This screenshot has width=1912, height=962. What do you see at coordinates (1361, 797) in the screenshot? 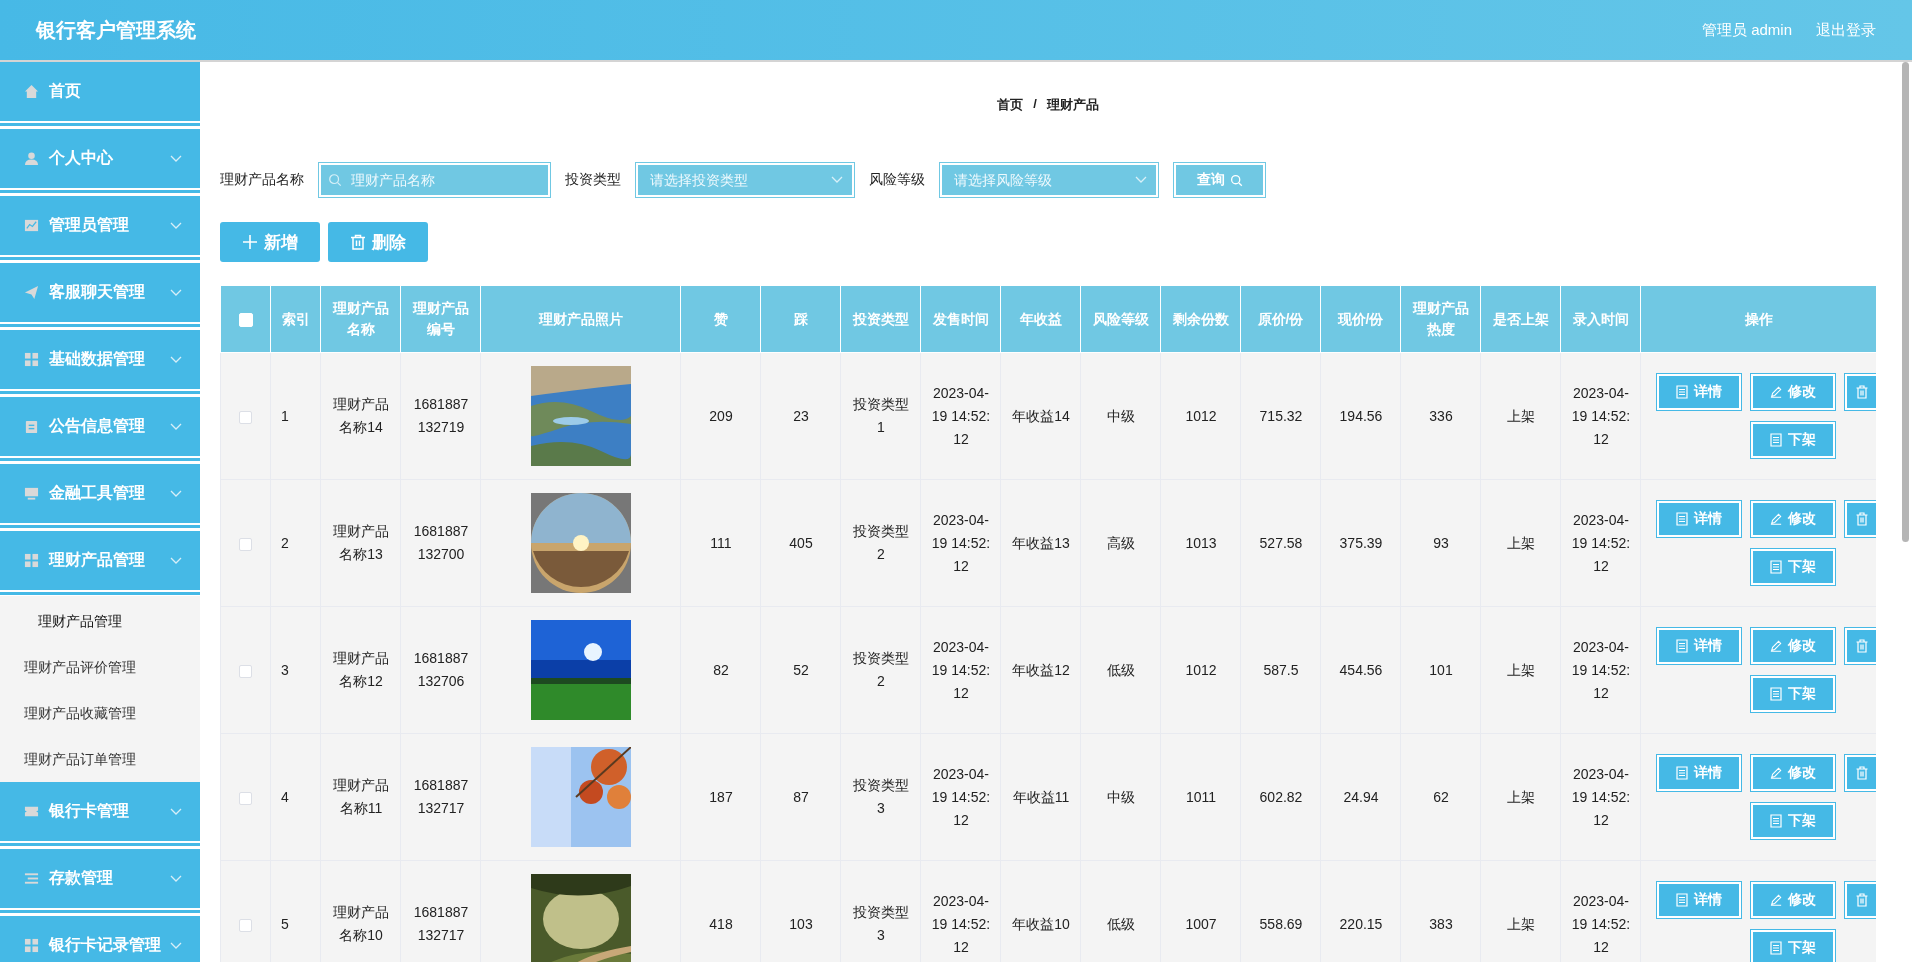
I see `table-cell-text: 24.94` at bounding box center [1361, 797].